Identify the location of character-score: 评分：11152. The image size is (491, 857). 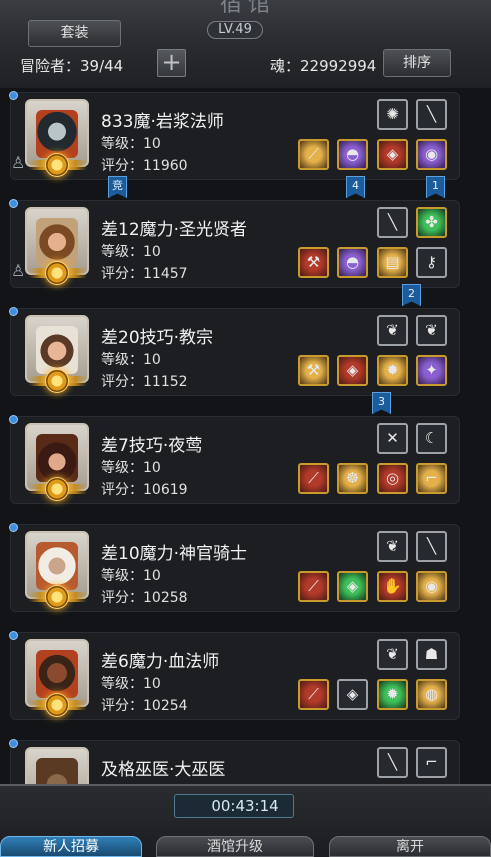
(144, 382).